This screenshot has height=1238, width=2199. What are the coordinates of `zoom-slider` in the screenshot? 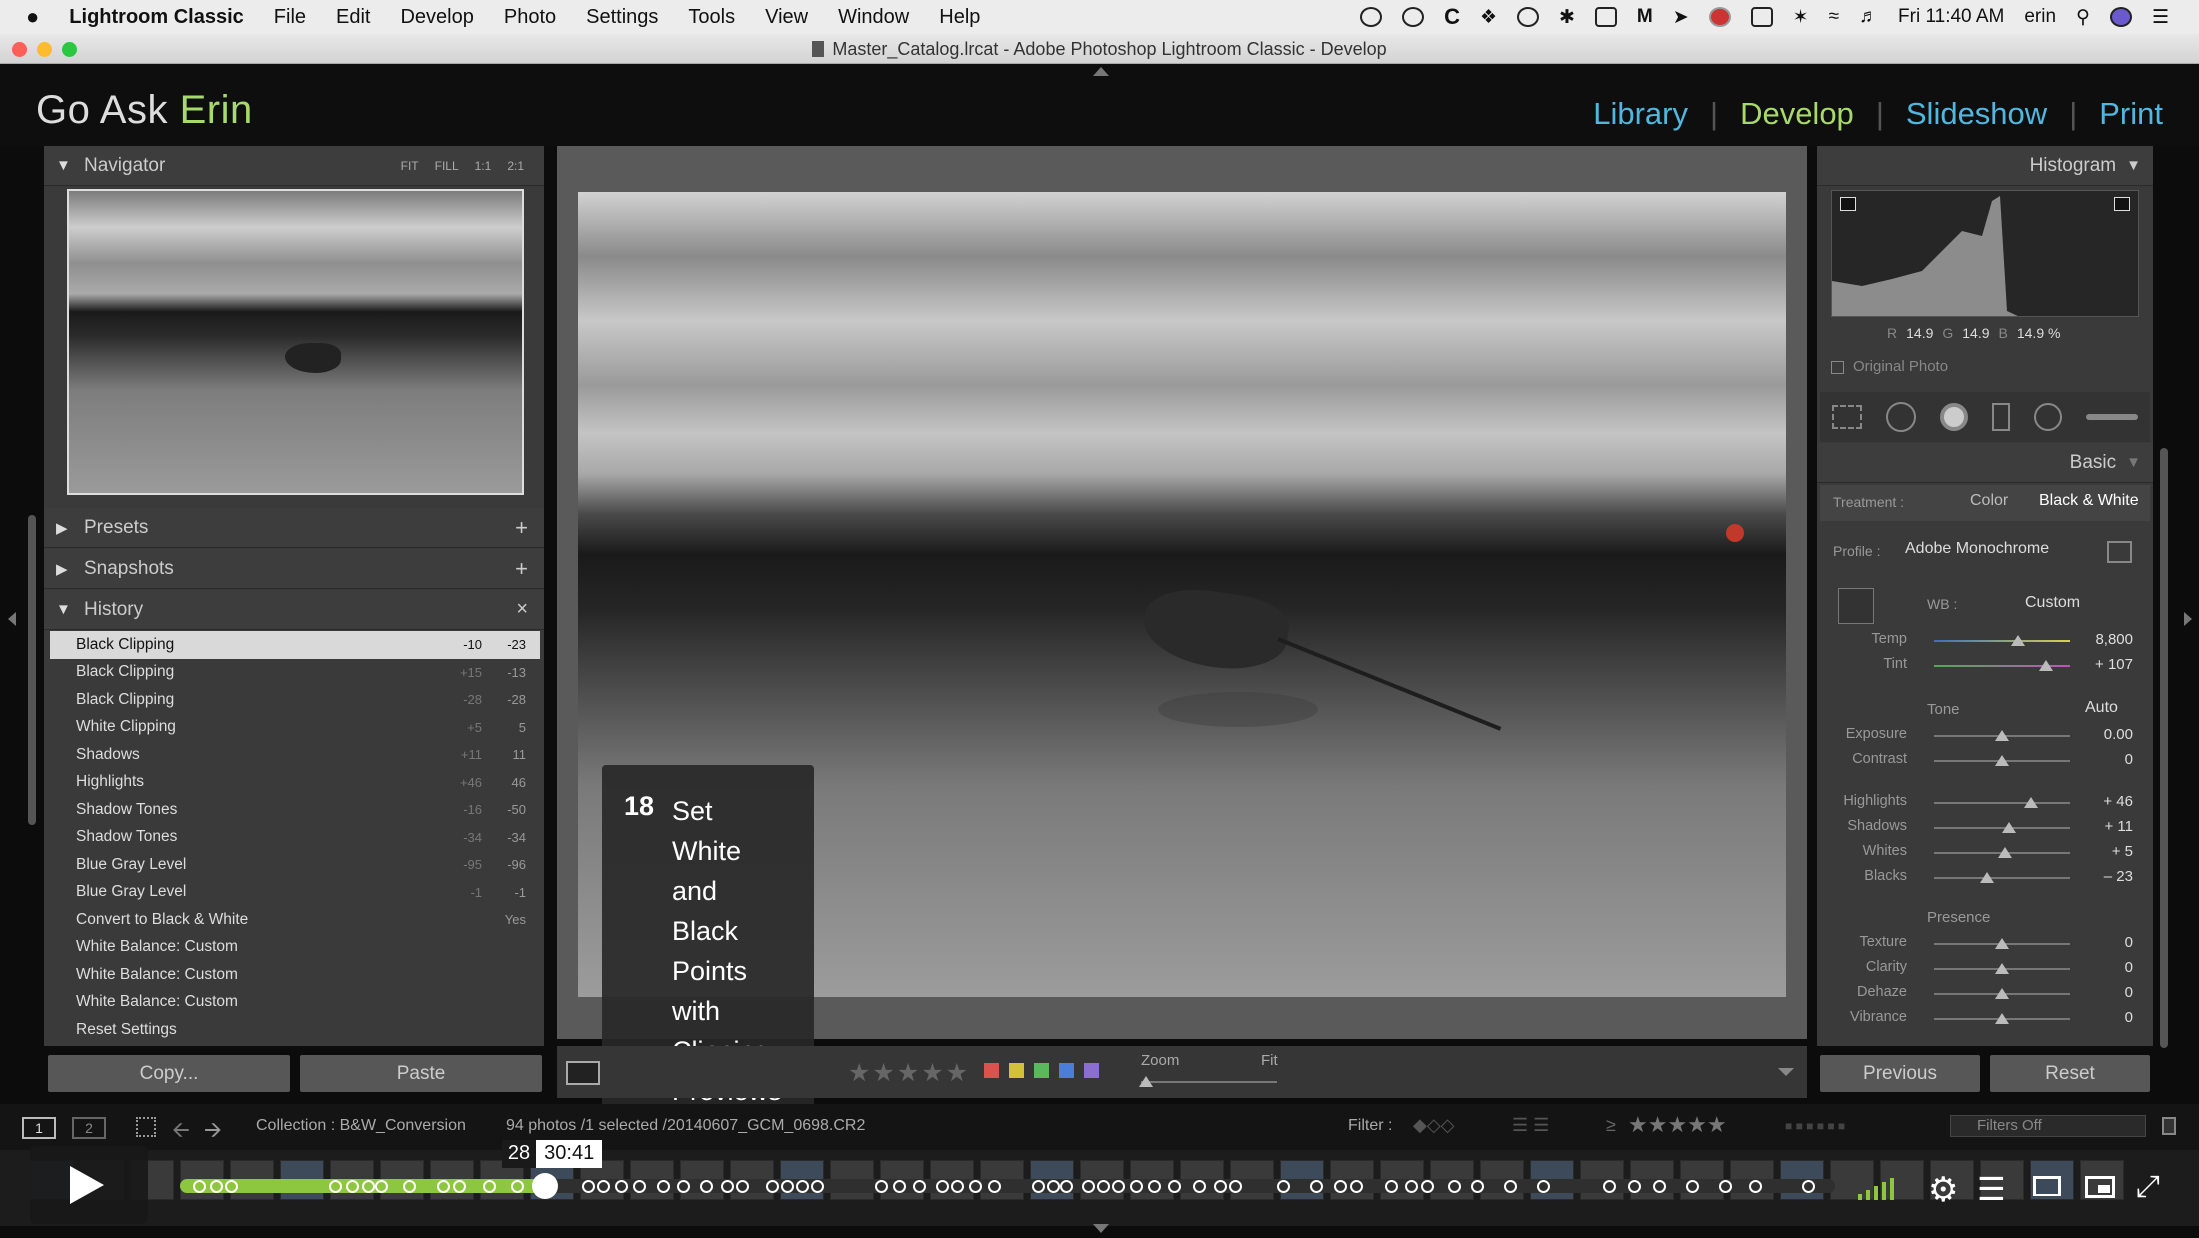 It's located at (1208, 1081).